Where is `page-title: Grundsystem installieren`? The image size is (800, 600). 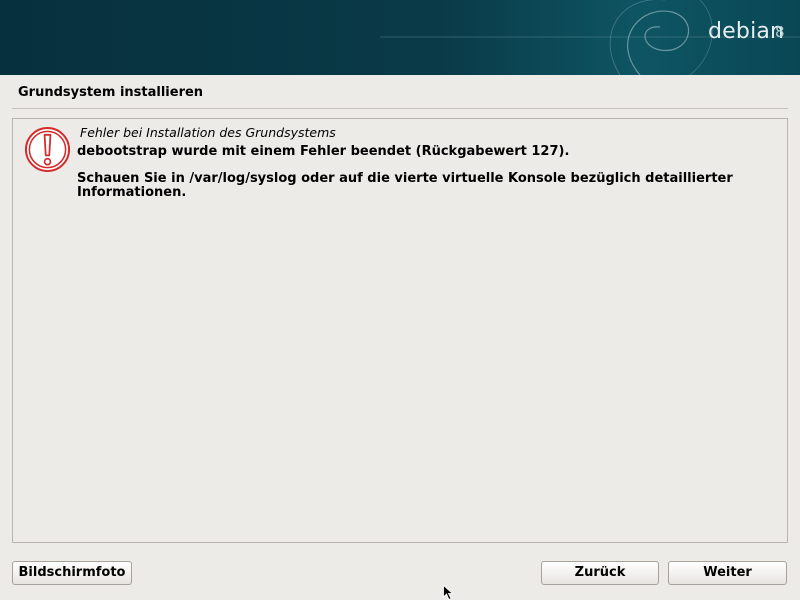
page-title: Grundsystem installieren is located at coordinates (111, 92).